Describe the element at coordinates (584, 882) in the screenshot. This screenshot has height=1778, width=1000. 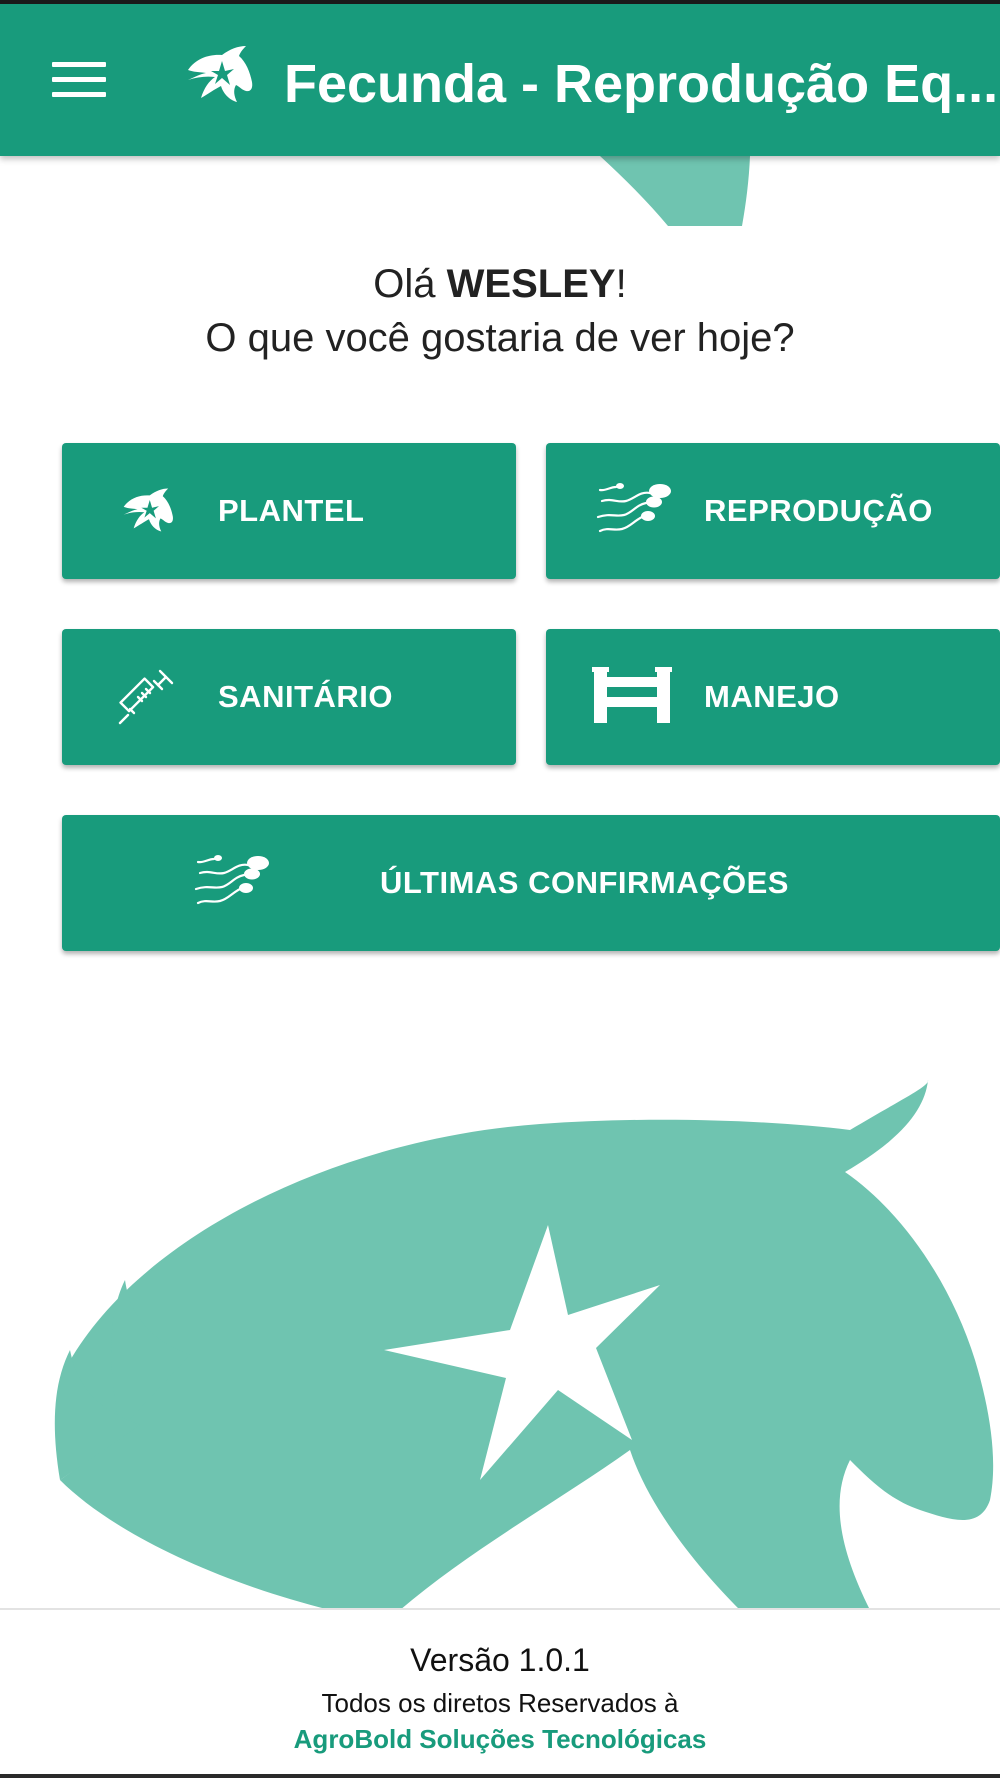
I see `ultimas-confirmacoes-label: ÚLTIMAS CONFIRMAÇÕES` at that location.